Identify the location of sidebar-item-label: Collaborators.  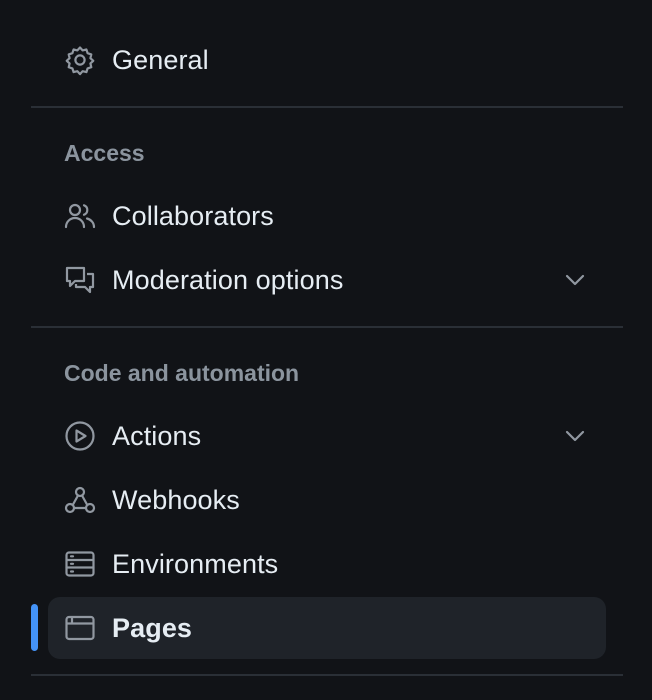
(193, 216).